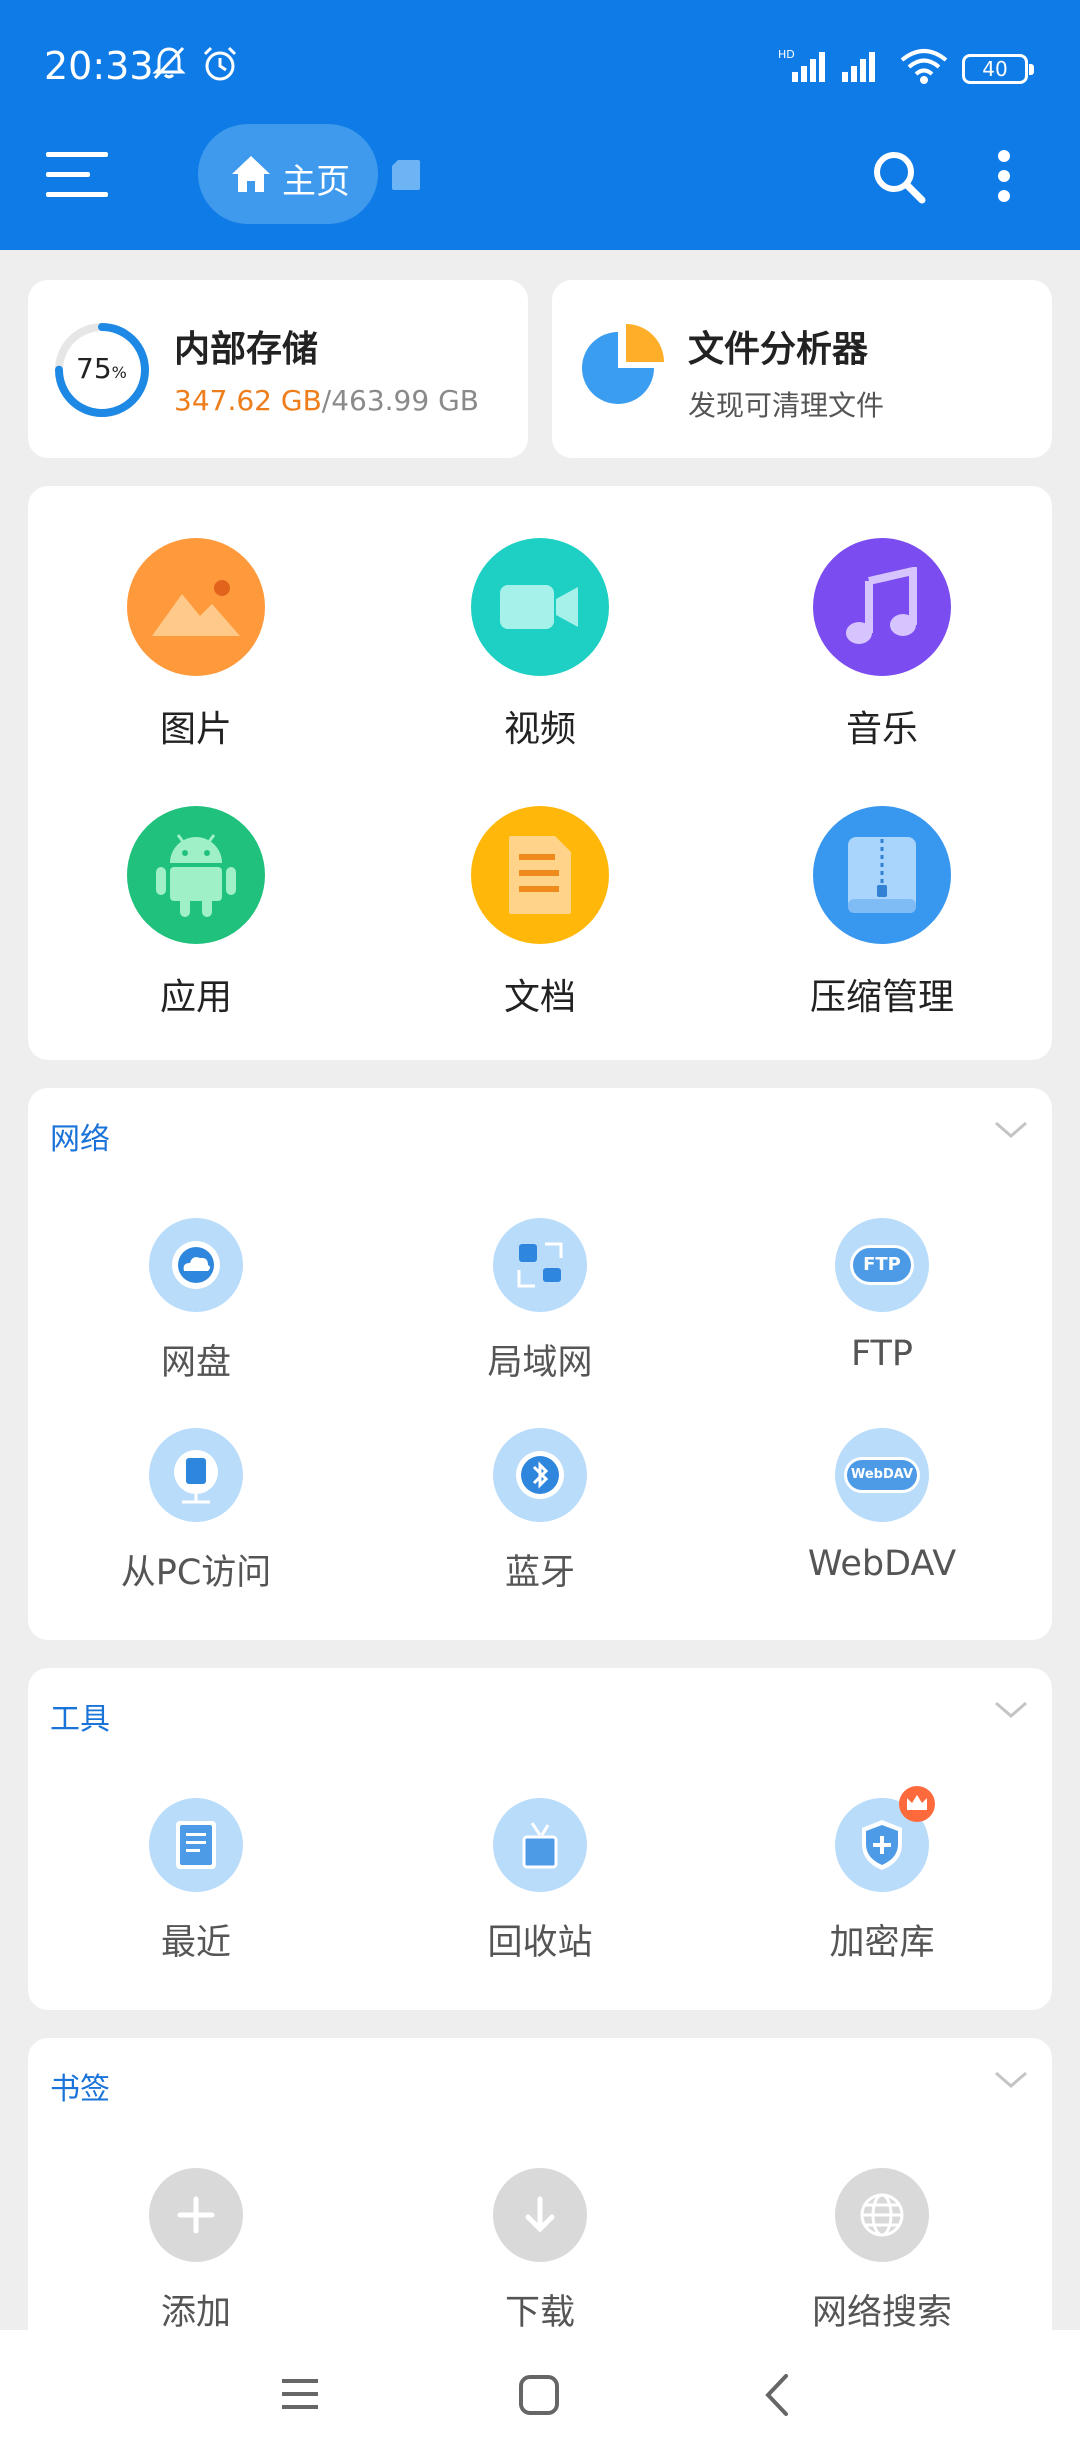 The image size is (1080, 2460). I want to click on bell-muted-icon, so click(169, 63).